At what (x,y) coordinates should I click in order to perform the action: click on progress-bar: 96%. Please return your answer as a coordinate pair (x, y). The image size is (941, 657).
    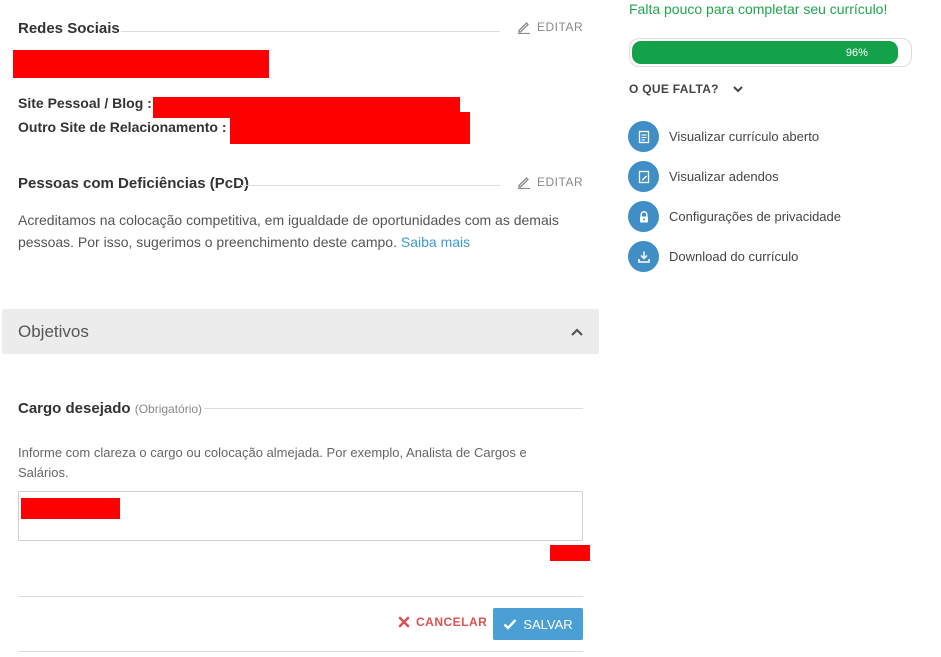
    Looking at the image, I should click on (770, 52).